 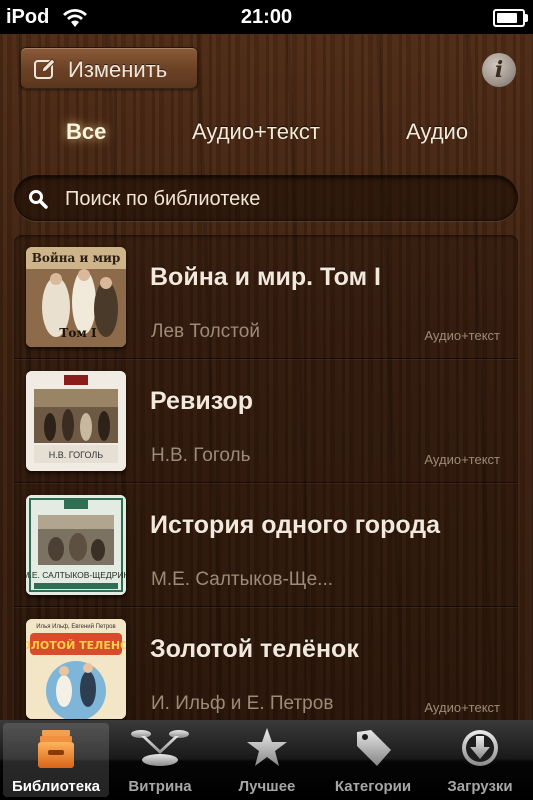 What do you see at coordinates (480, 748) in the screenshot?
I see `download-icon` at bounding box center [480, 748].